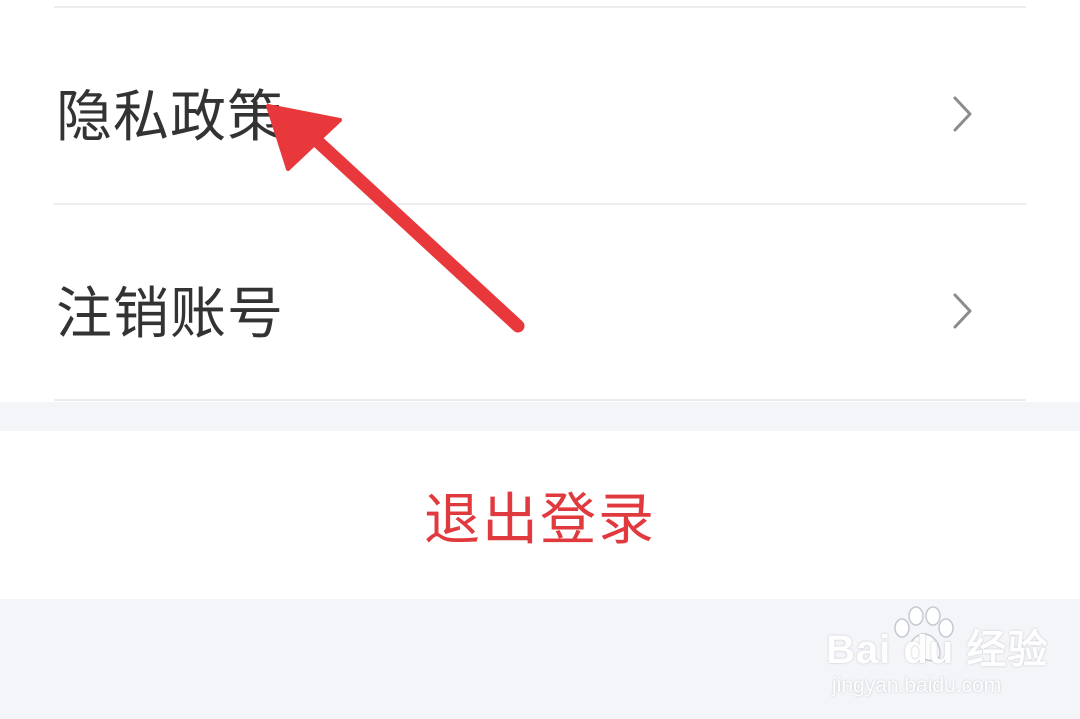  What do you see at coordinates (924, 634) in the screenshot?
I see `paw-logo-icon` at bounding box center [924, 634].